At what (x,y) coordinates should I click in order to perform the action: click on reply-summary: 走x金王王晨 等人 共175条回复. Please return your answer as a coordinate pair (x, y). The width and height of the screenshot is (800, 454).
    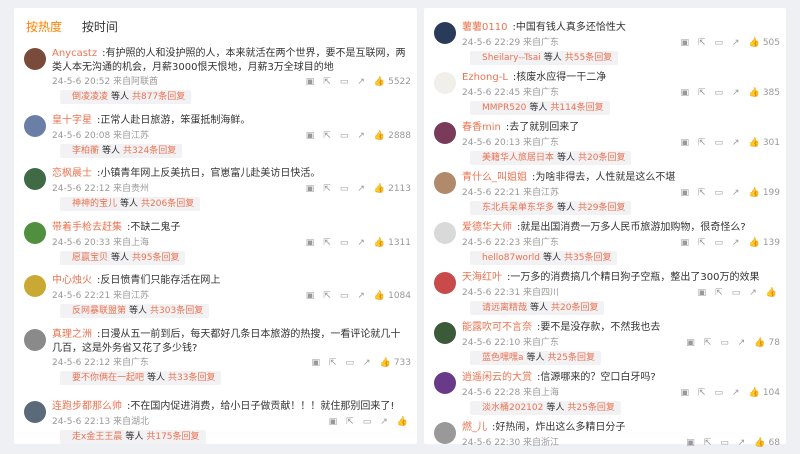
    Looking at the image, I should click on (133, 437).